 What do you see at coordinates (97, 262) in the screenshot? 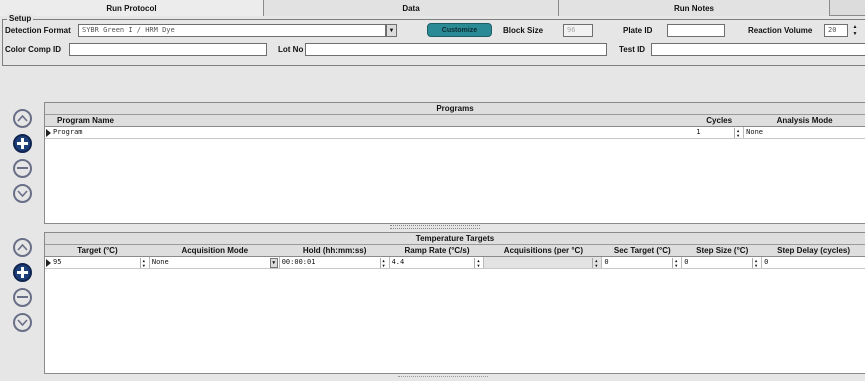
I see `target-cell: 95 ▲ ▼` at bounding box center [97, 262].